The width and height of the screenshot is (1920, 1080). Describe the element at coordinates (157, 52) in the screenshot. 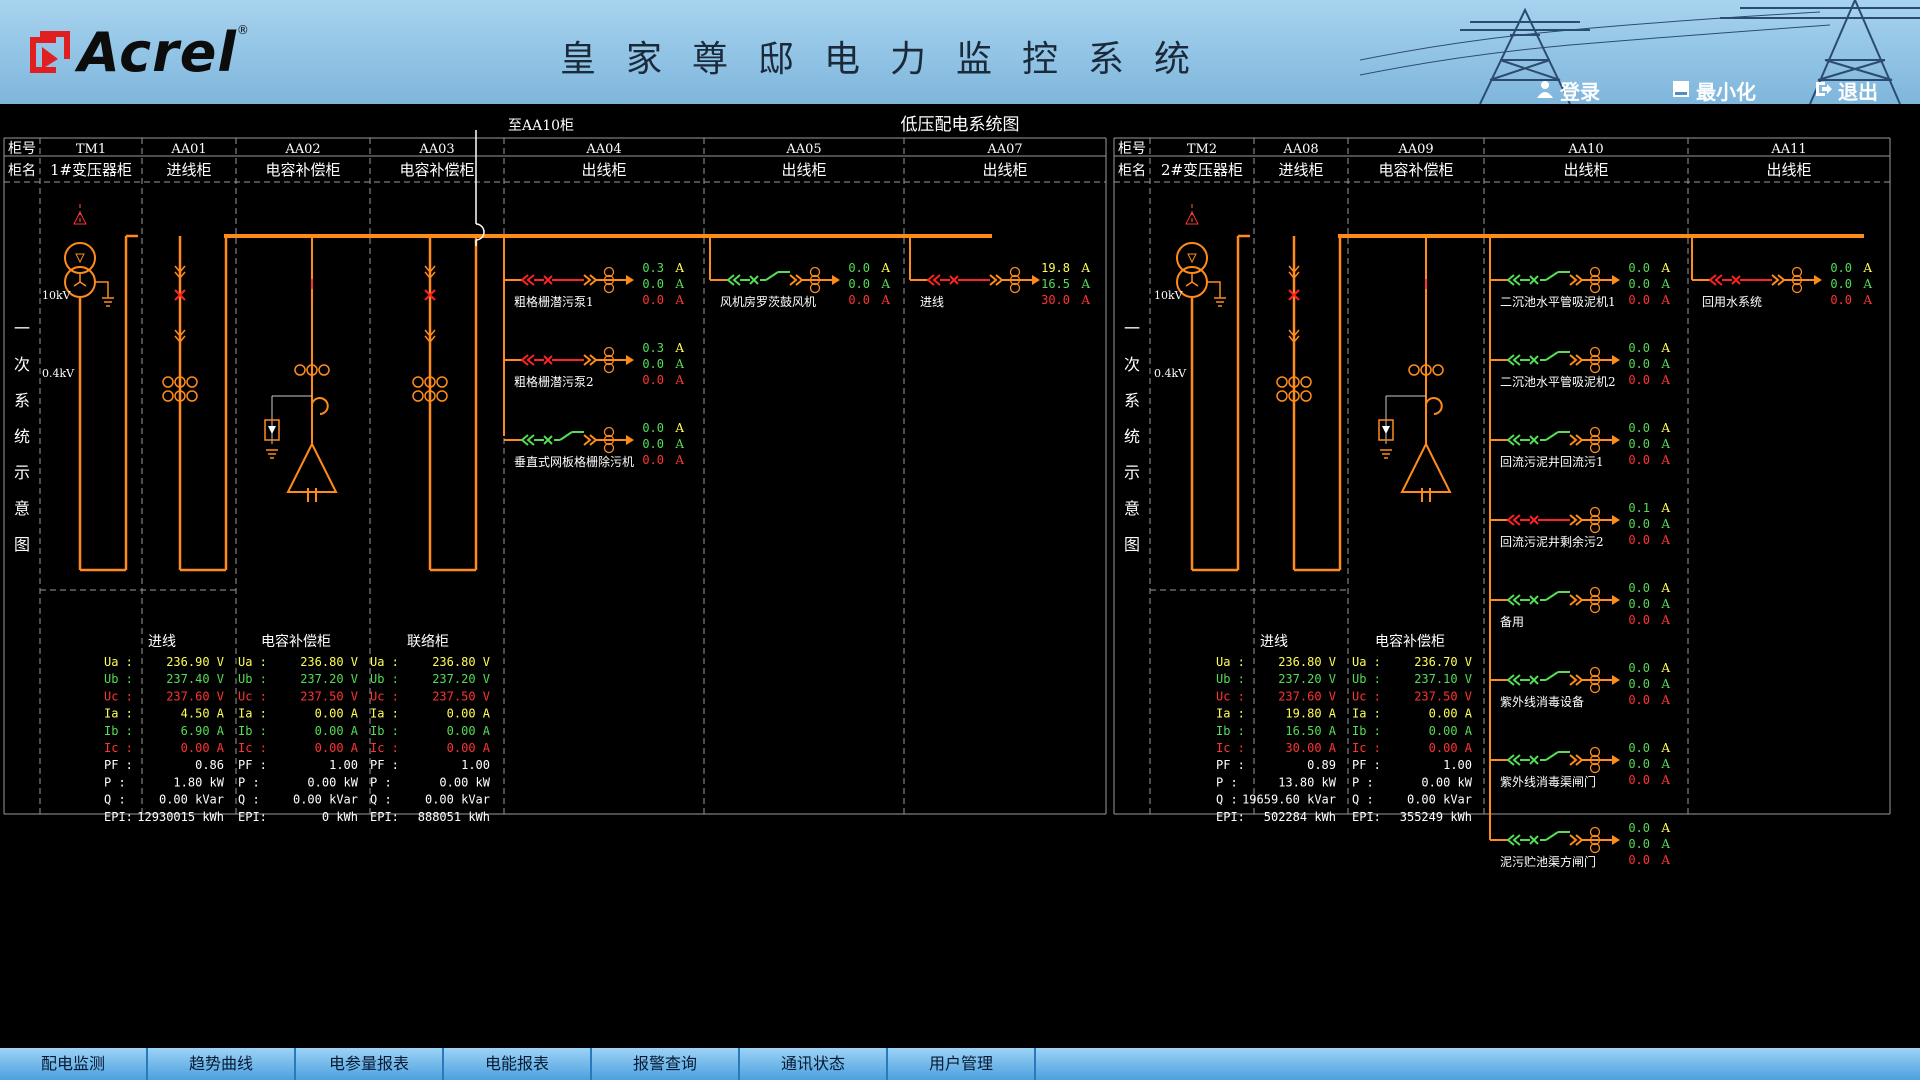

I see `logo-text: Acrel` at that location.